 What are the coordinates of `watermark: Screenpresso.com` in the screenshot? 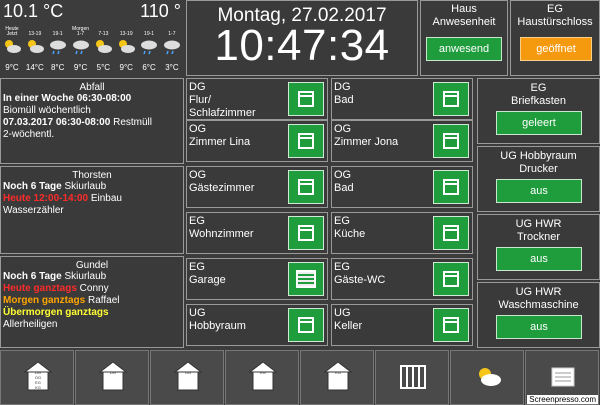 It's located at (562, 399).